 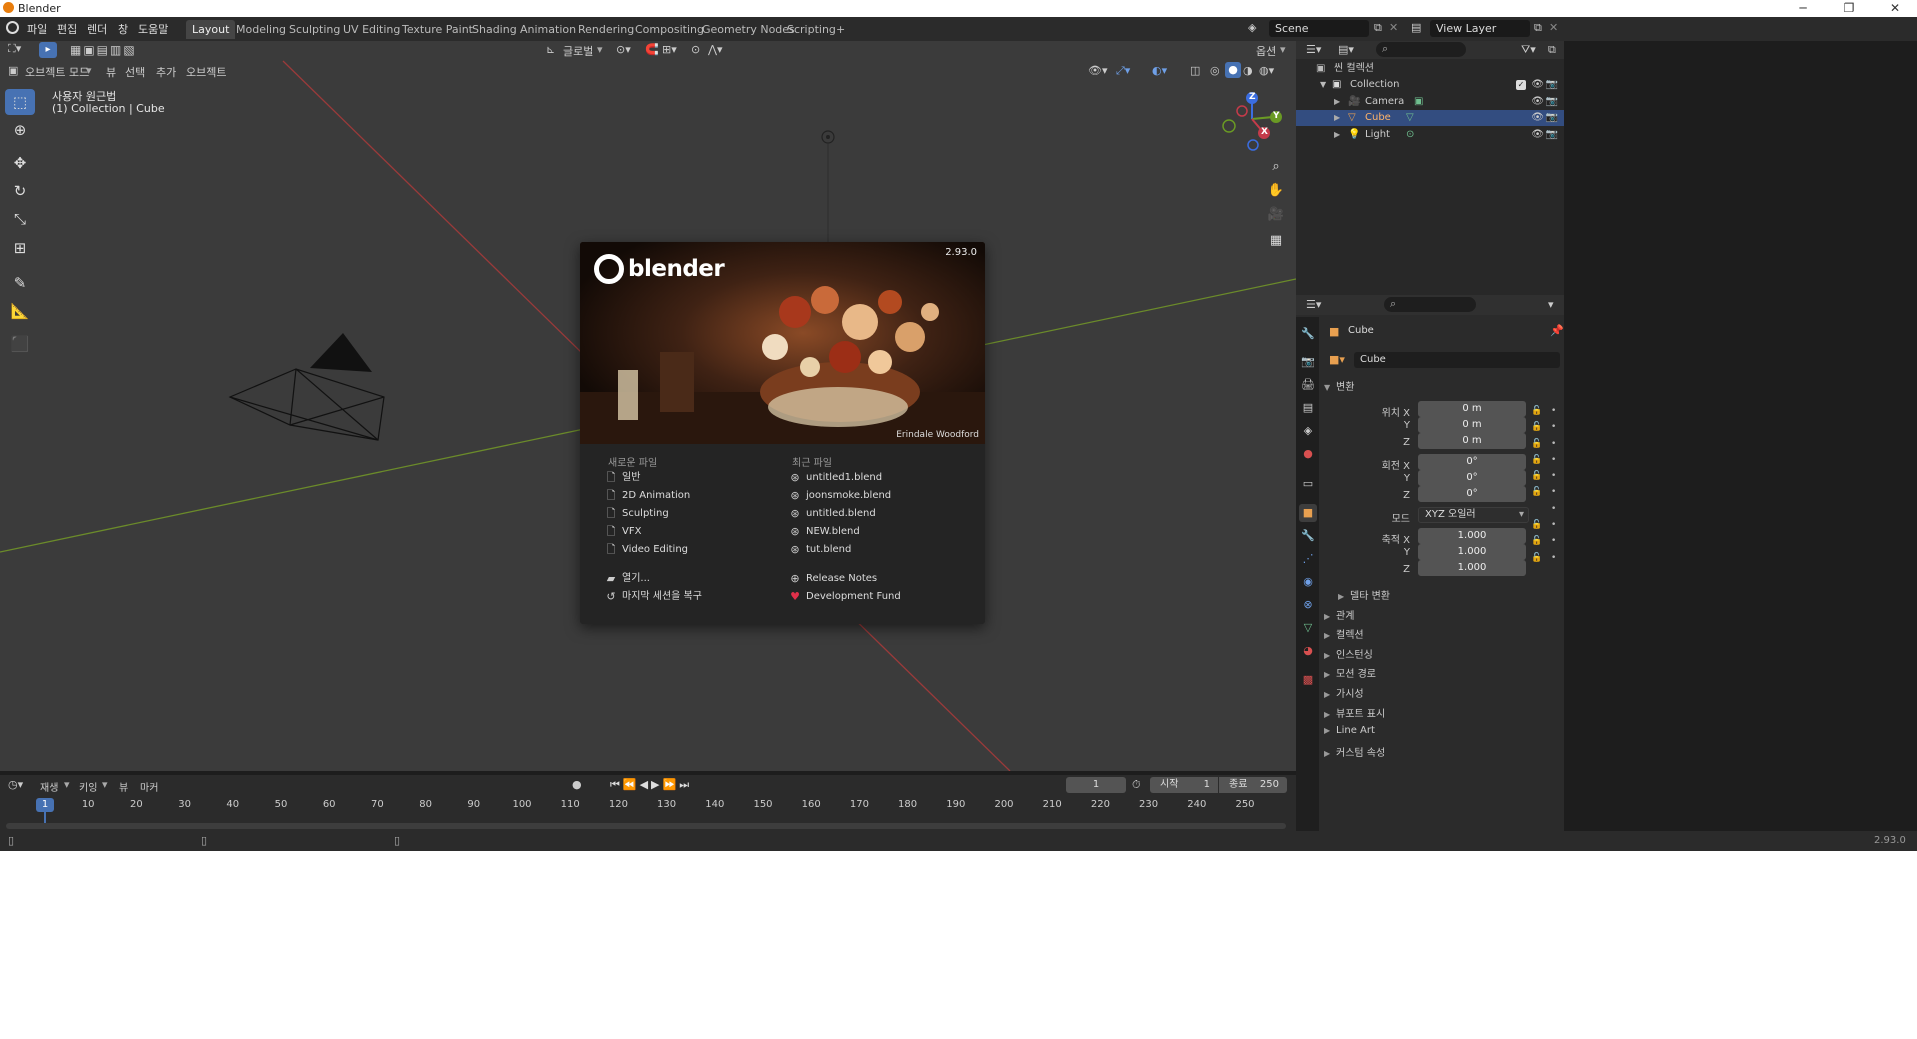 What do you see at coordinates (1430, 304) in the screenshot?
I see `properties-search-input: ⌕` at bounding box center [1430, 304].